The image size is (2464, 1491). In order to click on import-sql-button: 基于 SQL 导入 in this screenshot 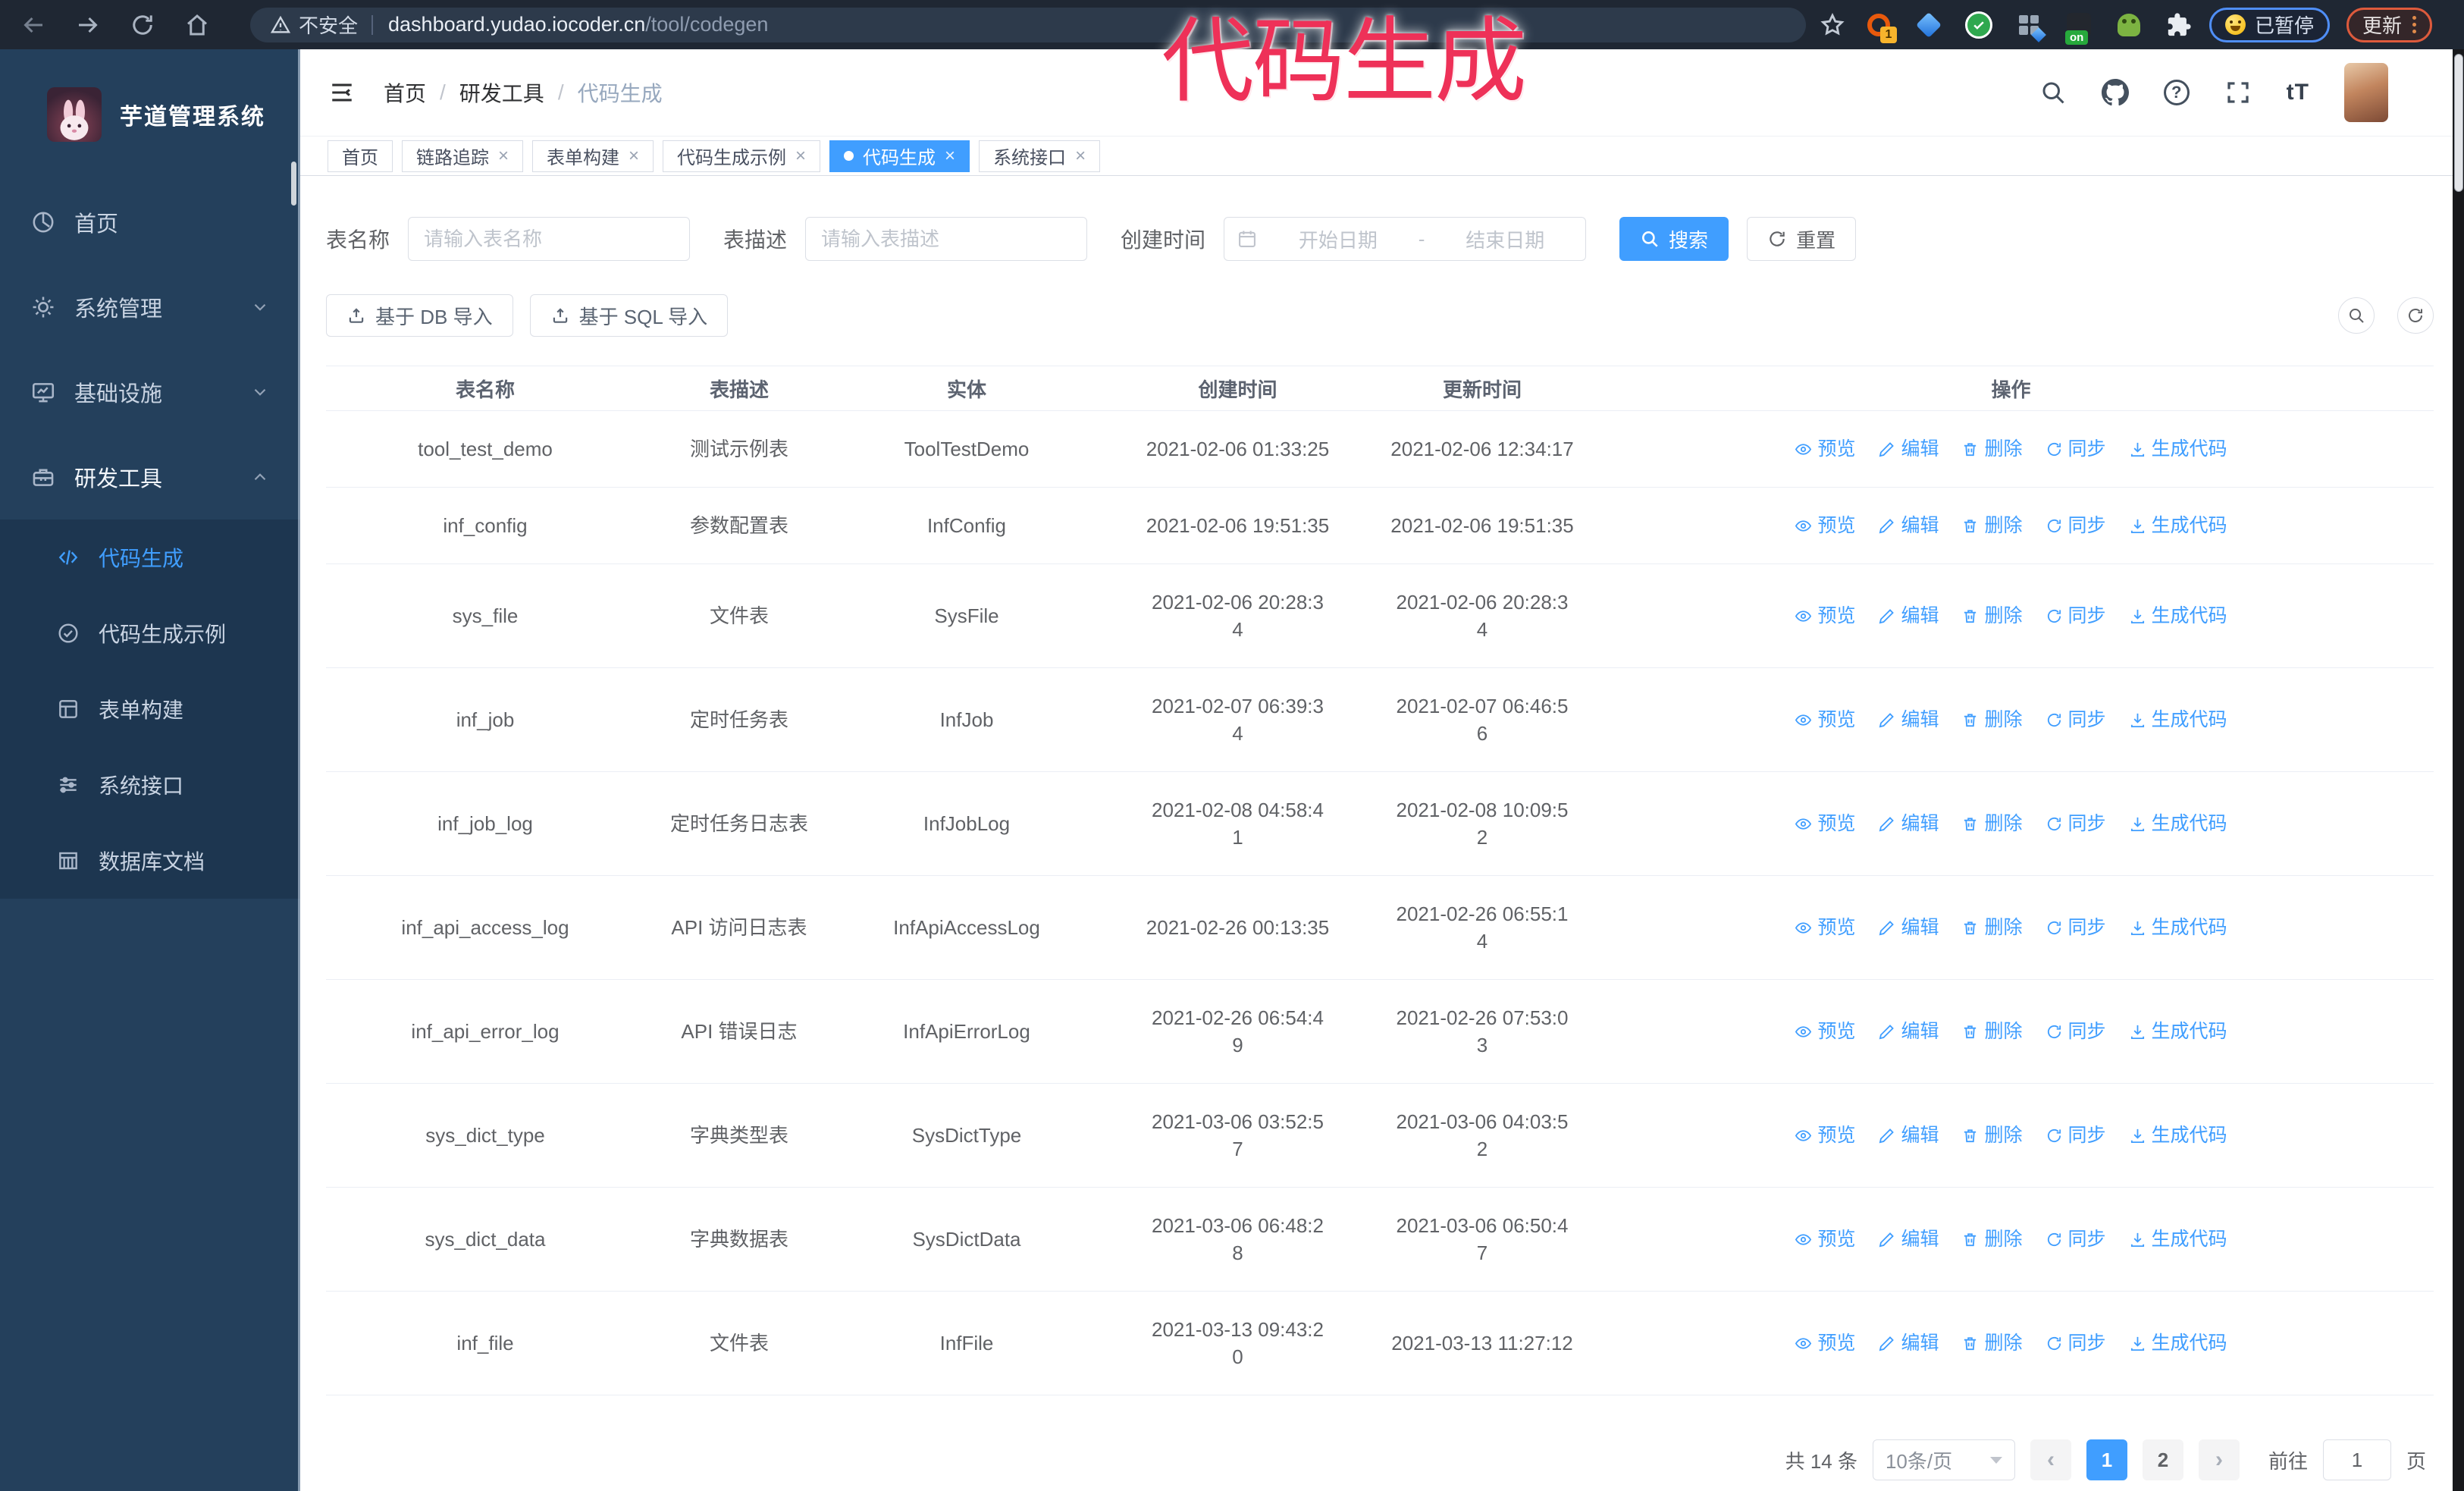, I will do `click(629, 315)`.